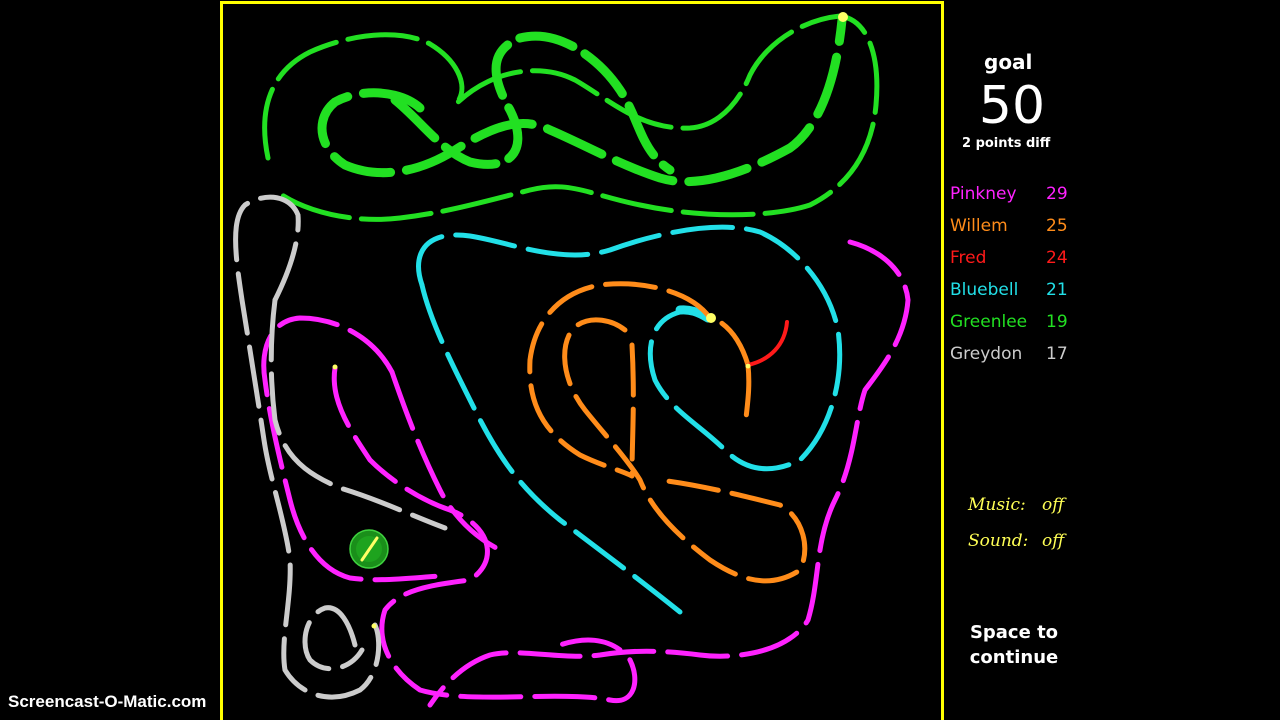 Image resolution: width=1280 pixels, height=720 pixels. What do you see at coordinates (571, 117) in the screenshot?
I see `trail-greenlee` at bounding box center [571, 117].